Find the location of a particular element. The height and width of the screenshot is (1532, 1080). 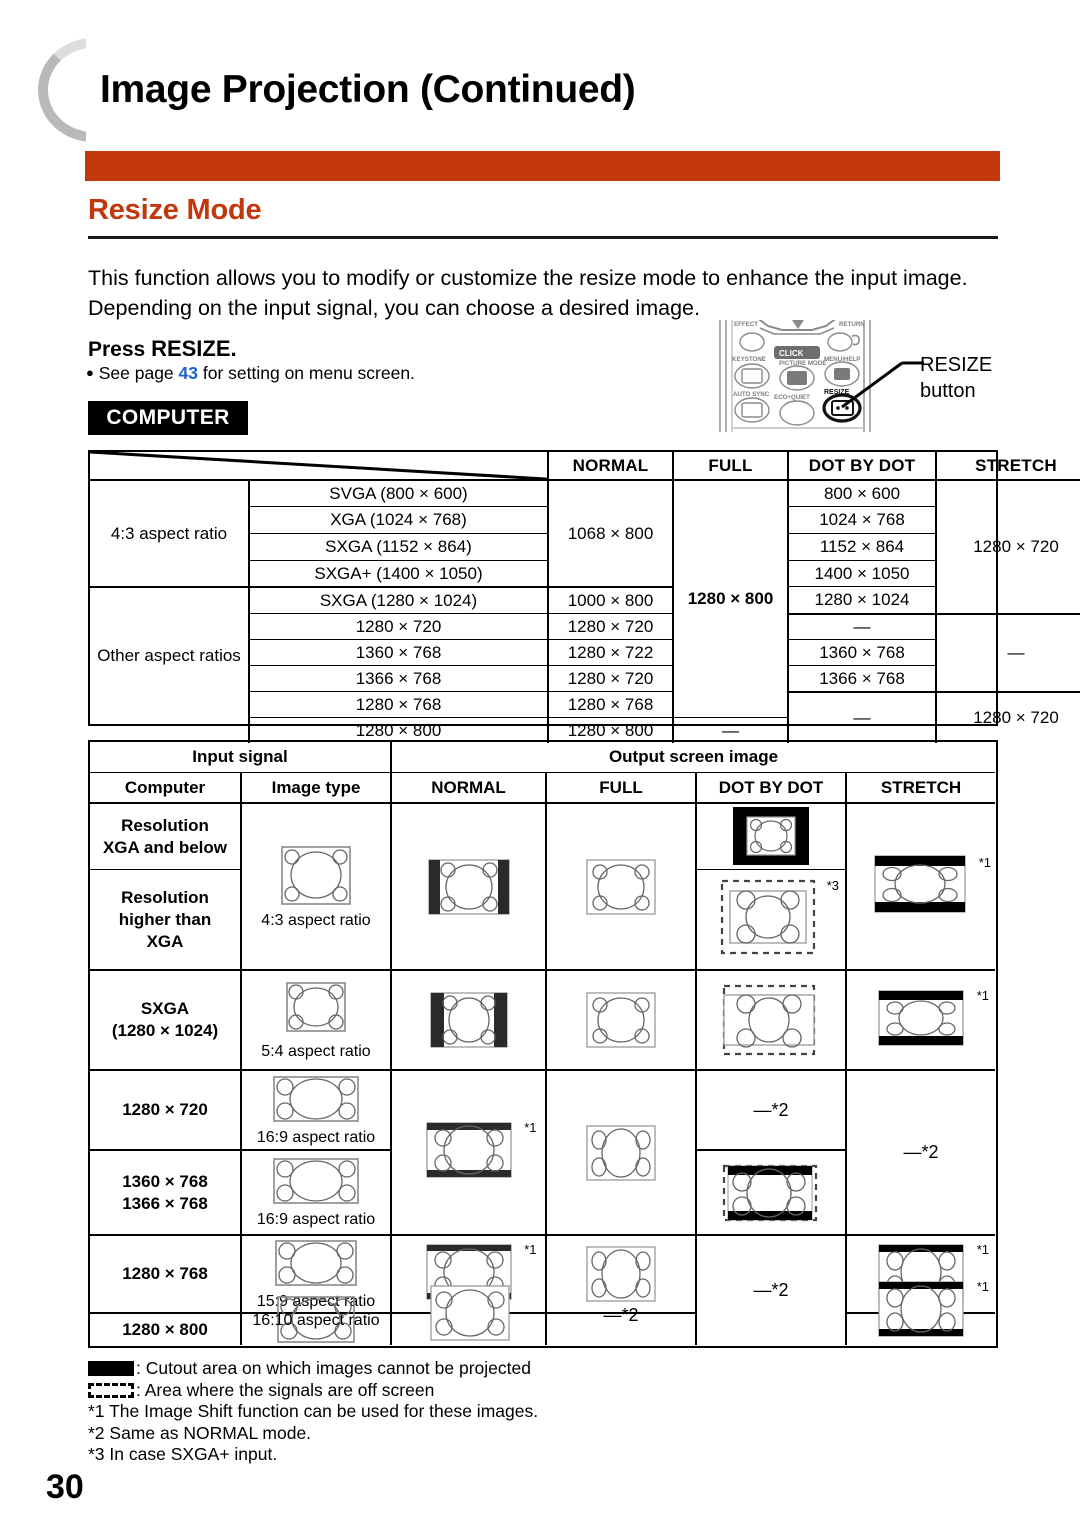

t1-signal-cell: SXGA (1280 × 1024) is located at coordinates (397, 599).